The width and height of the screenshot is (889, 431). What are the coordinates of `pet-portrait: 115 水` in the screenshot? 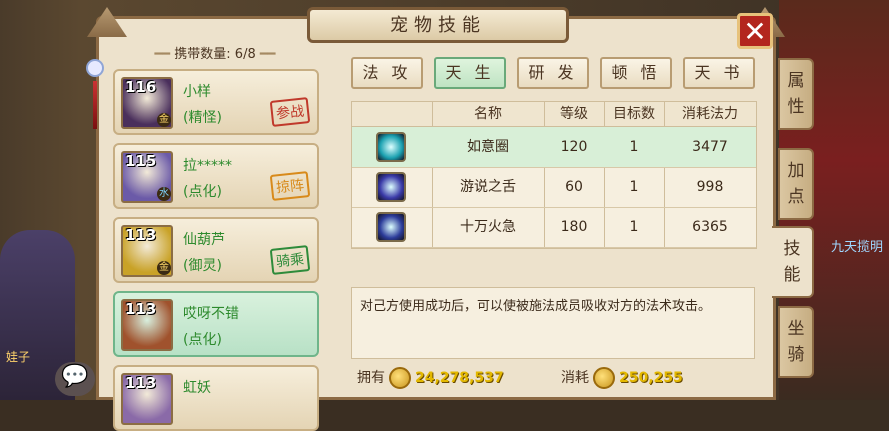 It's located at (147, 177).